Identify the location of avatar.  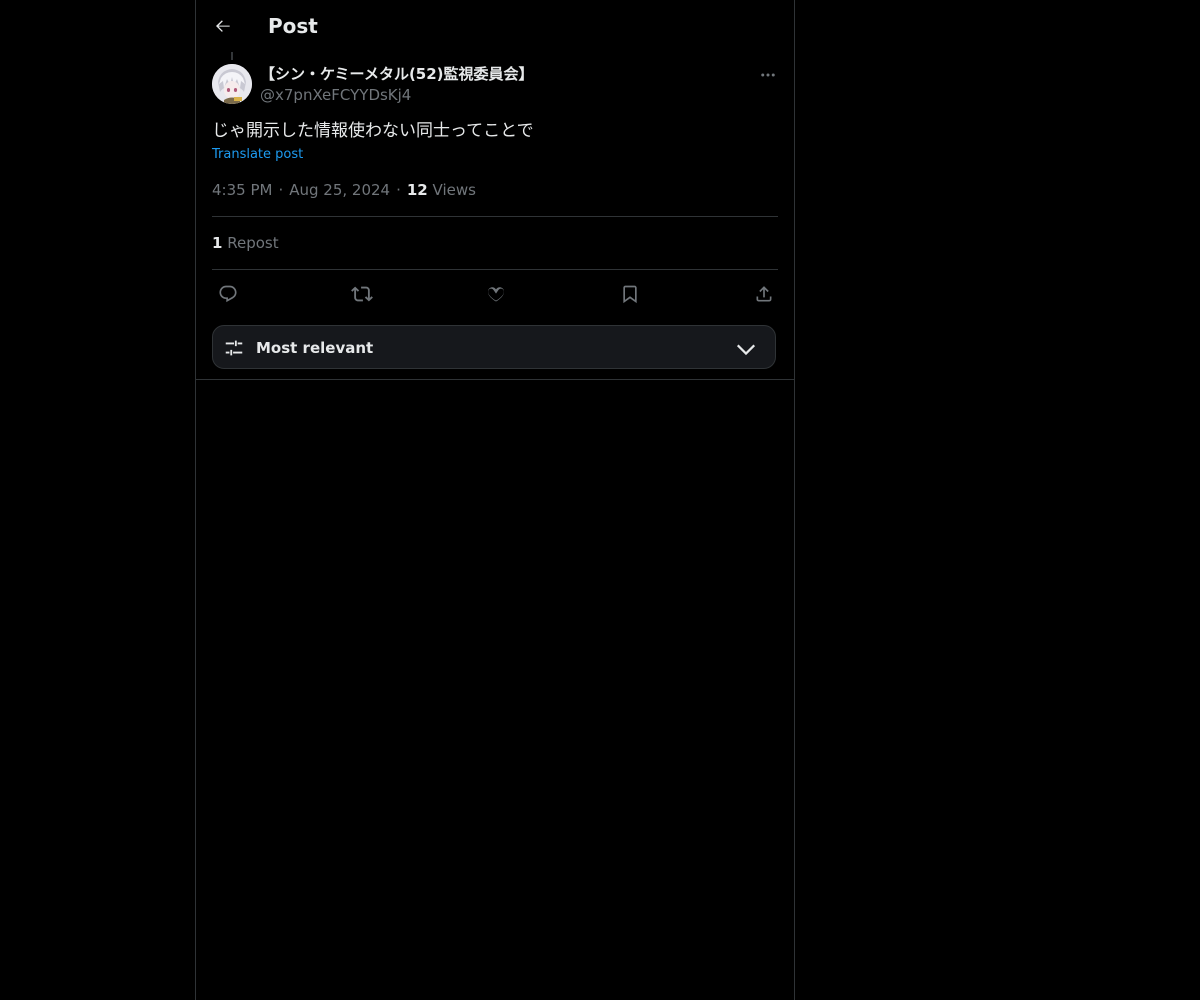
(232, 84).